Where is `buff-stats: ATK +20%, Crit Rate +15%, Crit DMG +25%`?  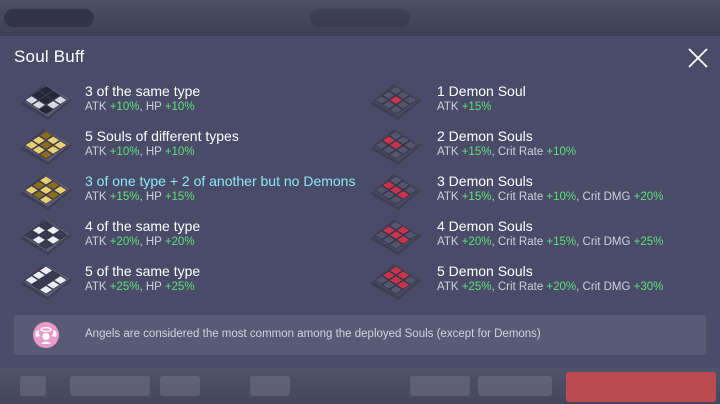 buff-stats: ATK +20%, Crit Rate +15%, Crit DMG +25% is located at coordinates (550, 242).